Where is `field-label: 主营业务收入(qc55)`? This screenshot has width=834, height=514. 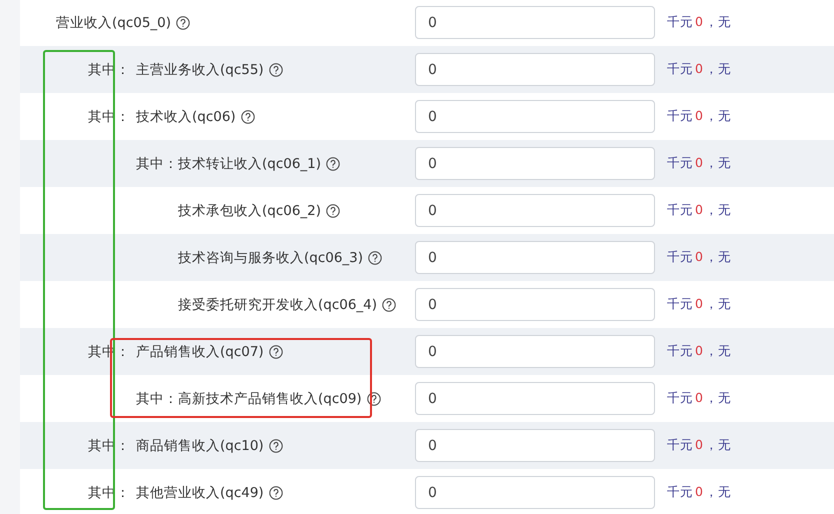
field-label: 主营业务收入(qc55) is located at coordinates (200, 69).